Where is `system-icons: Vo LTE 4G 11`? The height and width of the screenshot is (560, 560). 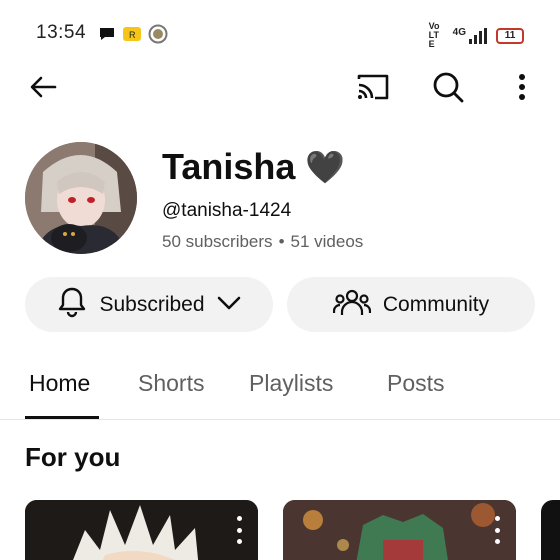
system-icons: Vo LTE 4G 11 is located at coordinates (476, 35).